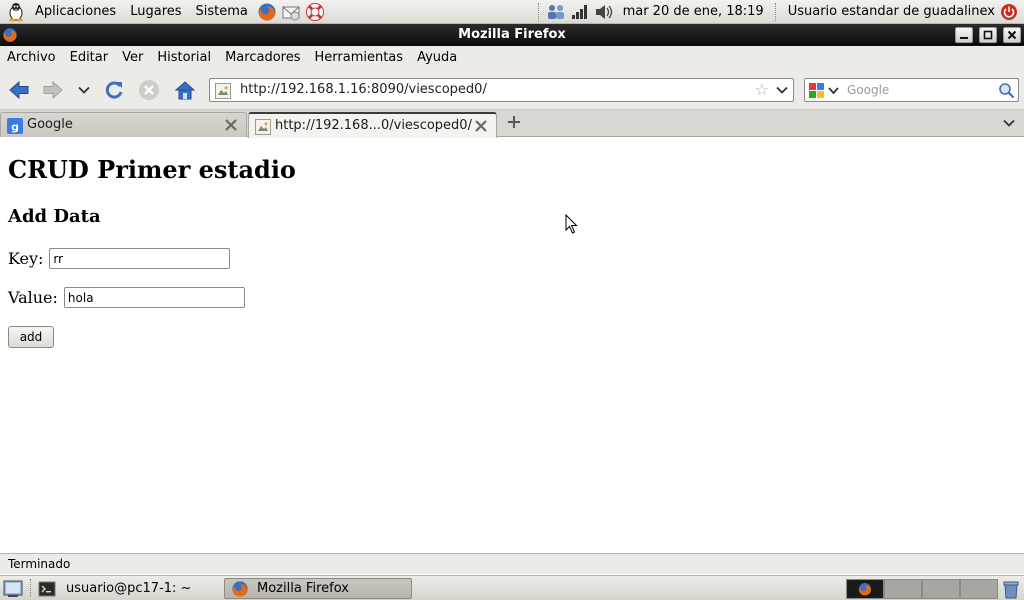  Describe the element at coordinates (75, 12) in the screenshot. I see `menu-aplicaciones: Aplicaciones` at that location.